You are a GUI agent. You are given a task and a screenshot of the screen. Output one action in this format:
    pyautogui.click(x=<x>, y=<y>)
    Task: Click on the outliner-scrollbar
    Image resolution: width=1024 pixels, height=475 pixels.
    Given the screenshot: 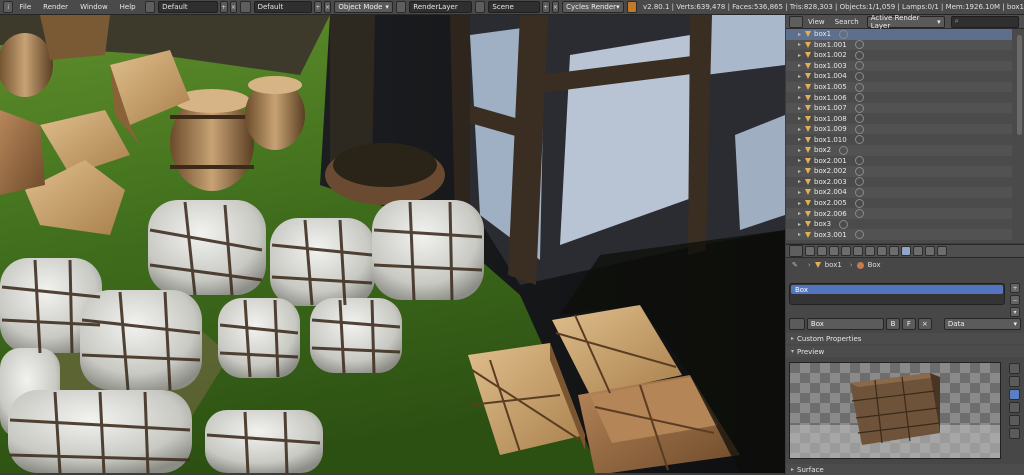 What is the action you would take?
    pyautogui.click(x=1019, y=85)
    